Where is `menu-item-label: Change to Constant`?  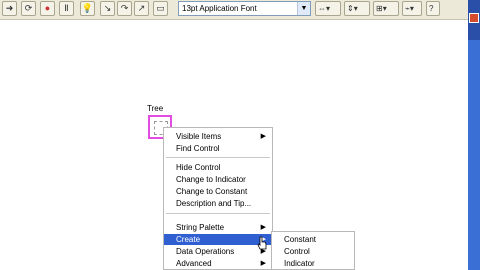 menu-item-label: Change to Constant is located at coordinates (212, 191).